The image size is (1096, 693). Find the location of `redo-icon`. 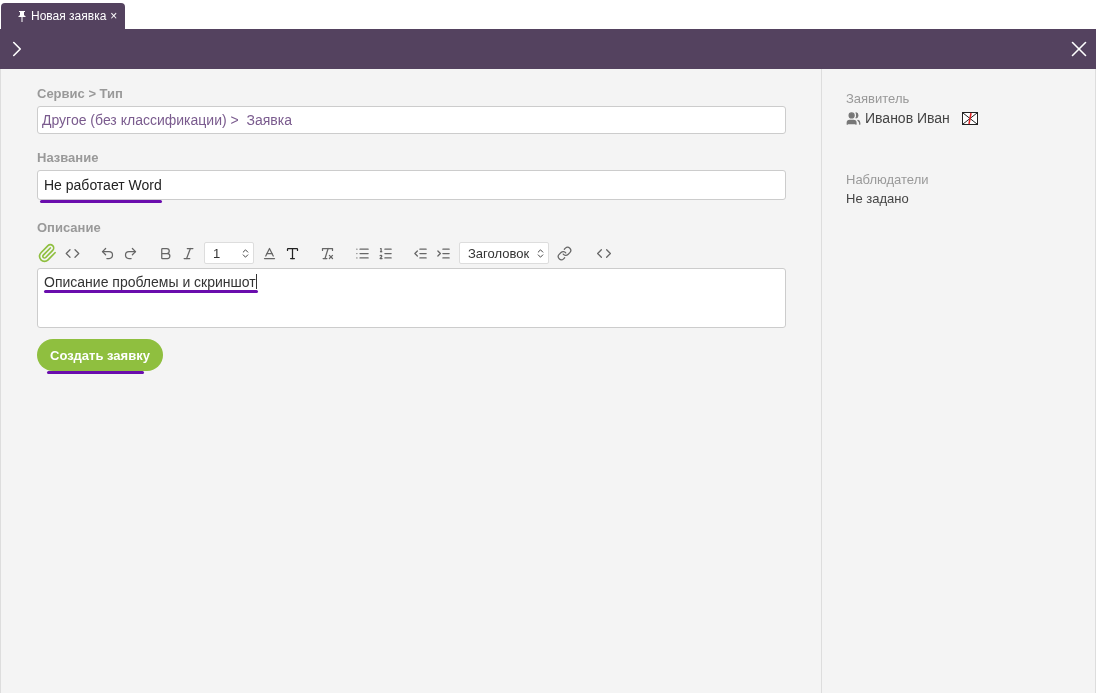

redo-icon is located at coordinates (130, 253).